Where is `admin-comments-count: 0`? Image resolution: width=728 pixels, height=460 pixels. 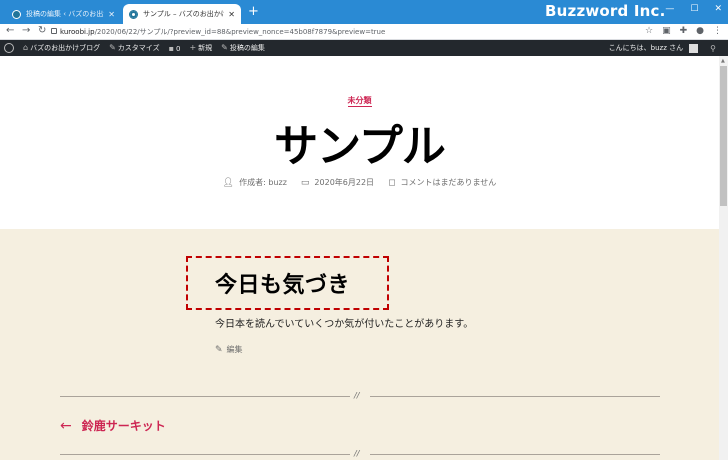
admin-comments-count: 0 is located at coordinates (178, 48).